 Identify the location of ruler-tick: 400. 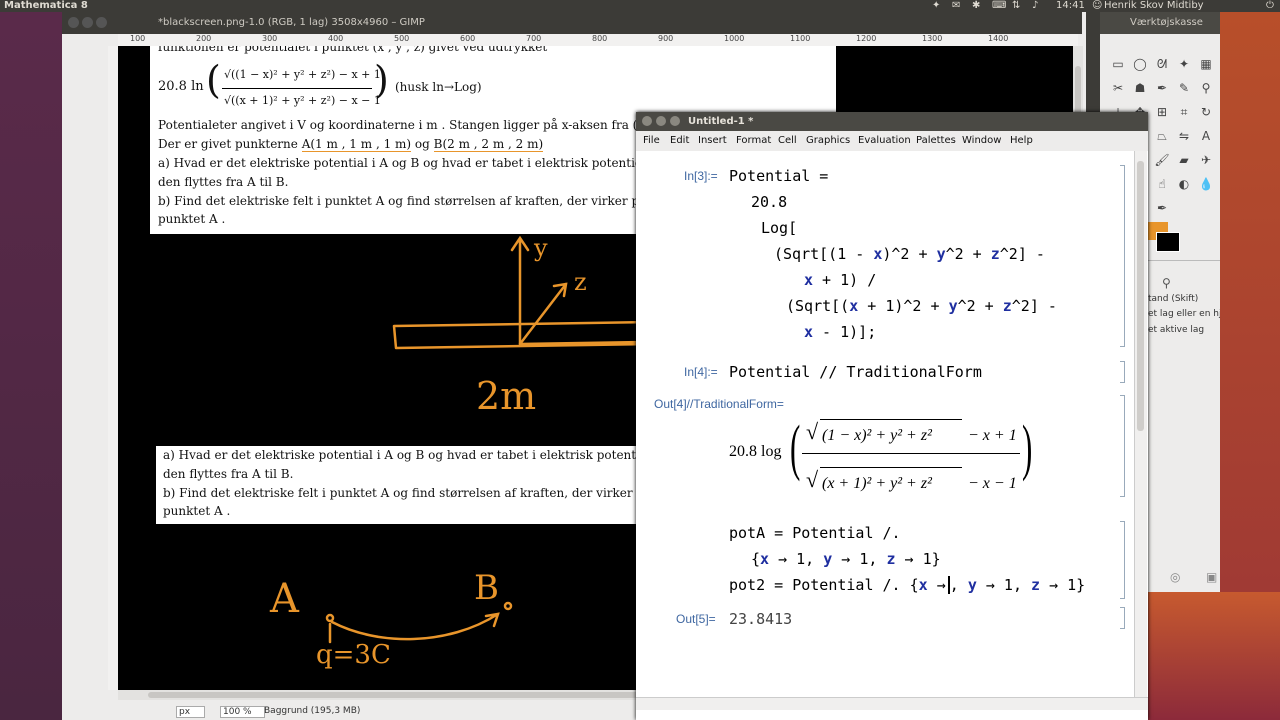
(336, 38).